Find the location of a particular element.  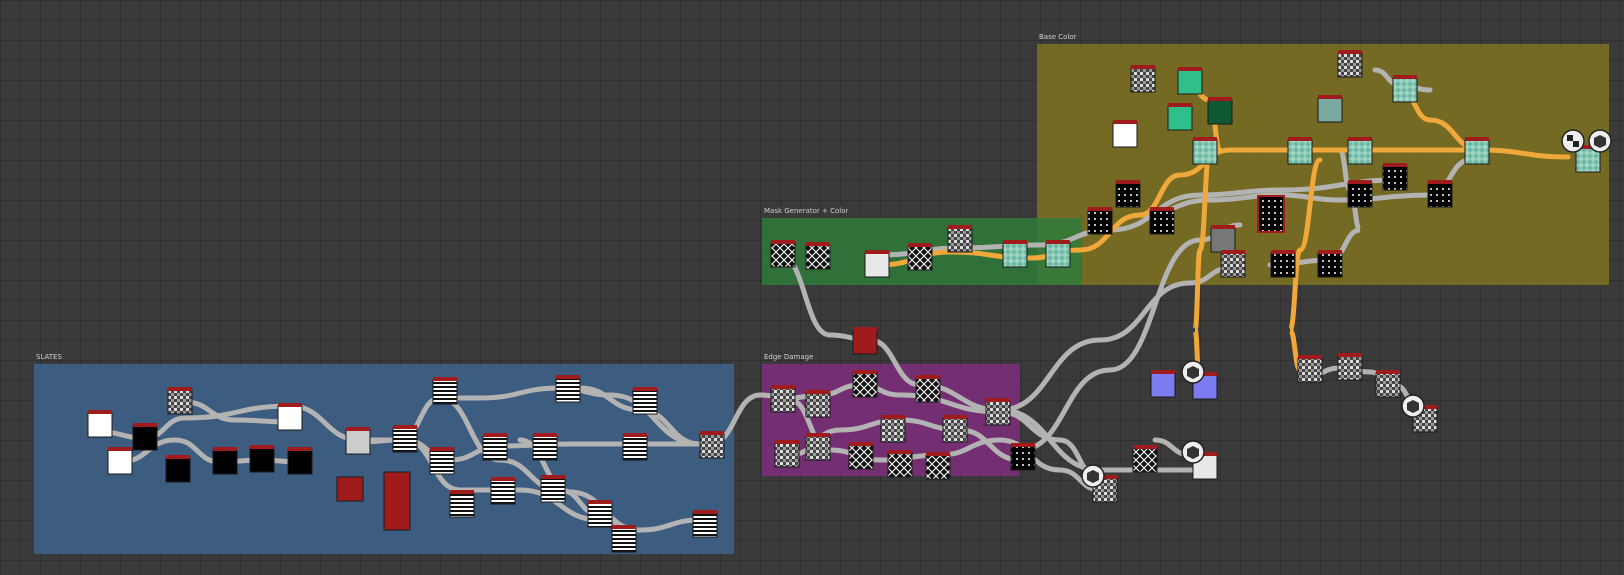

checker-icon is located at coordinates (1573, 141).